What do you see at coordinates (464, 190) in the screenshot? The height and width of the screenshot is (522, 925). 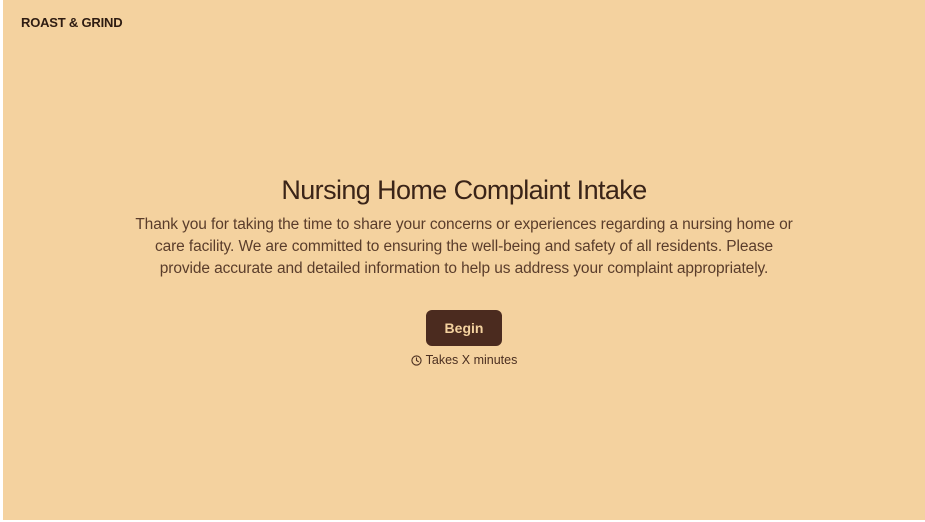 I see `page-title: Nursing Home Complaint Intake` at bounding box center [464, 190].